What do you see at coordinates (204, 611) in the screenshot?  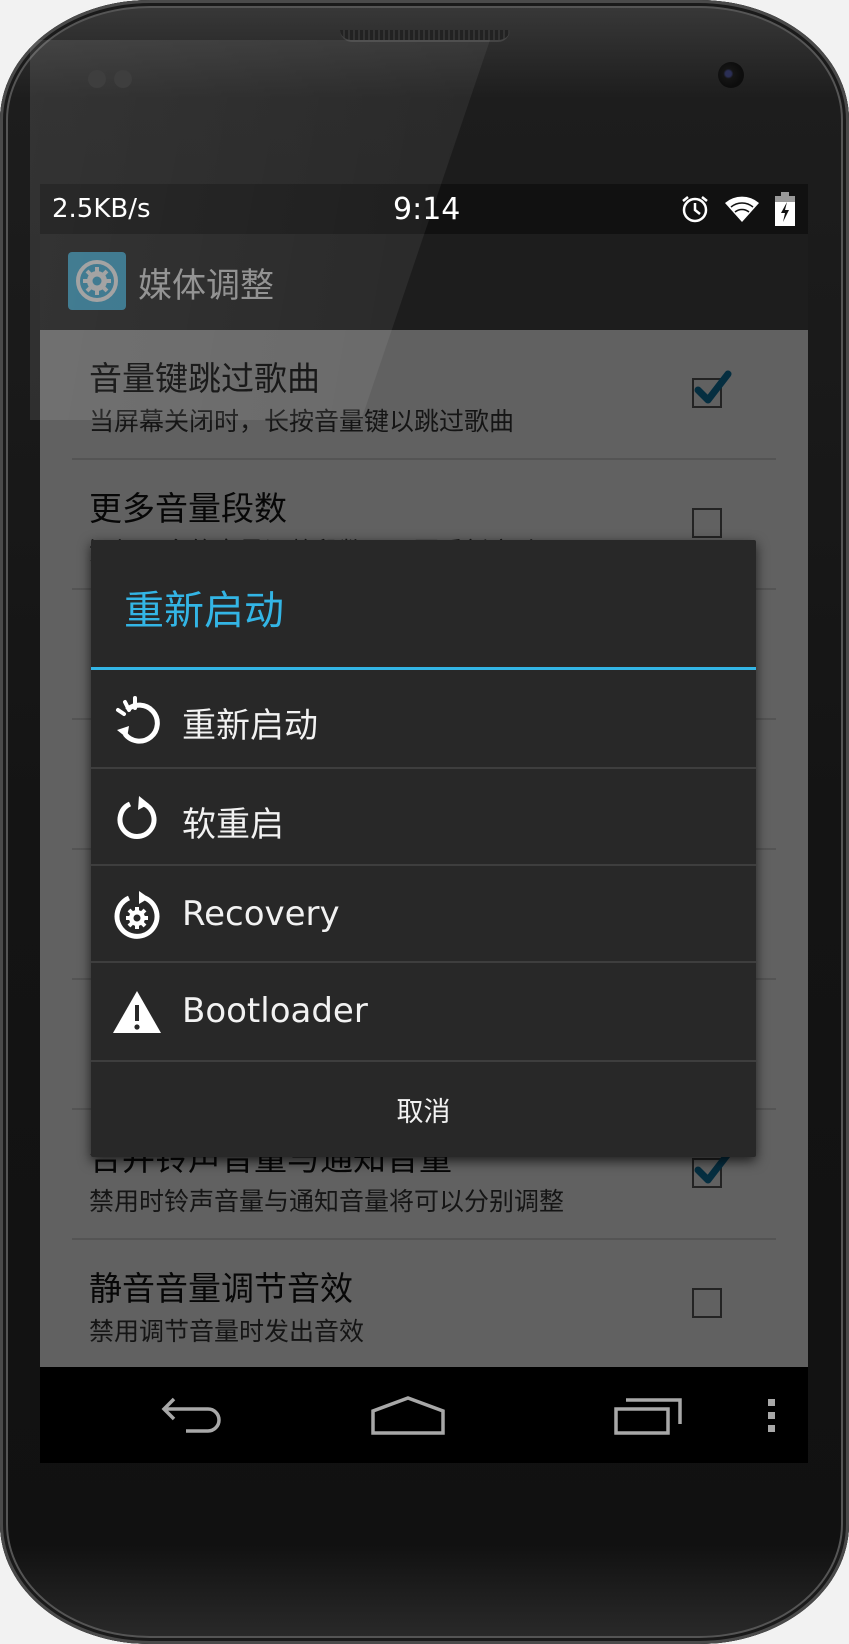 I see `dialog-title: 重新启动` at bounding box center [204, 611].